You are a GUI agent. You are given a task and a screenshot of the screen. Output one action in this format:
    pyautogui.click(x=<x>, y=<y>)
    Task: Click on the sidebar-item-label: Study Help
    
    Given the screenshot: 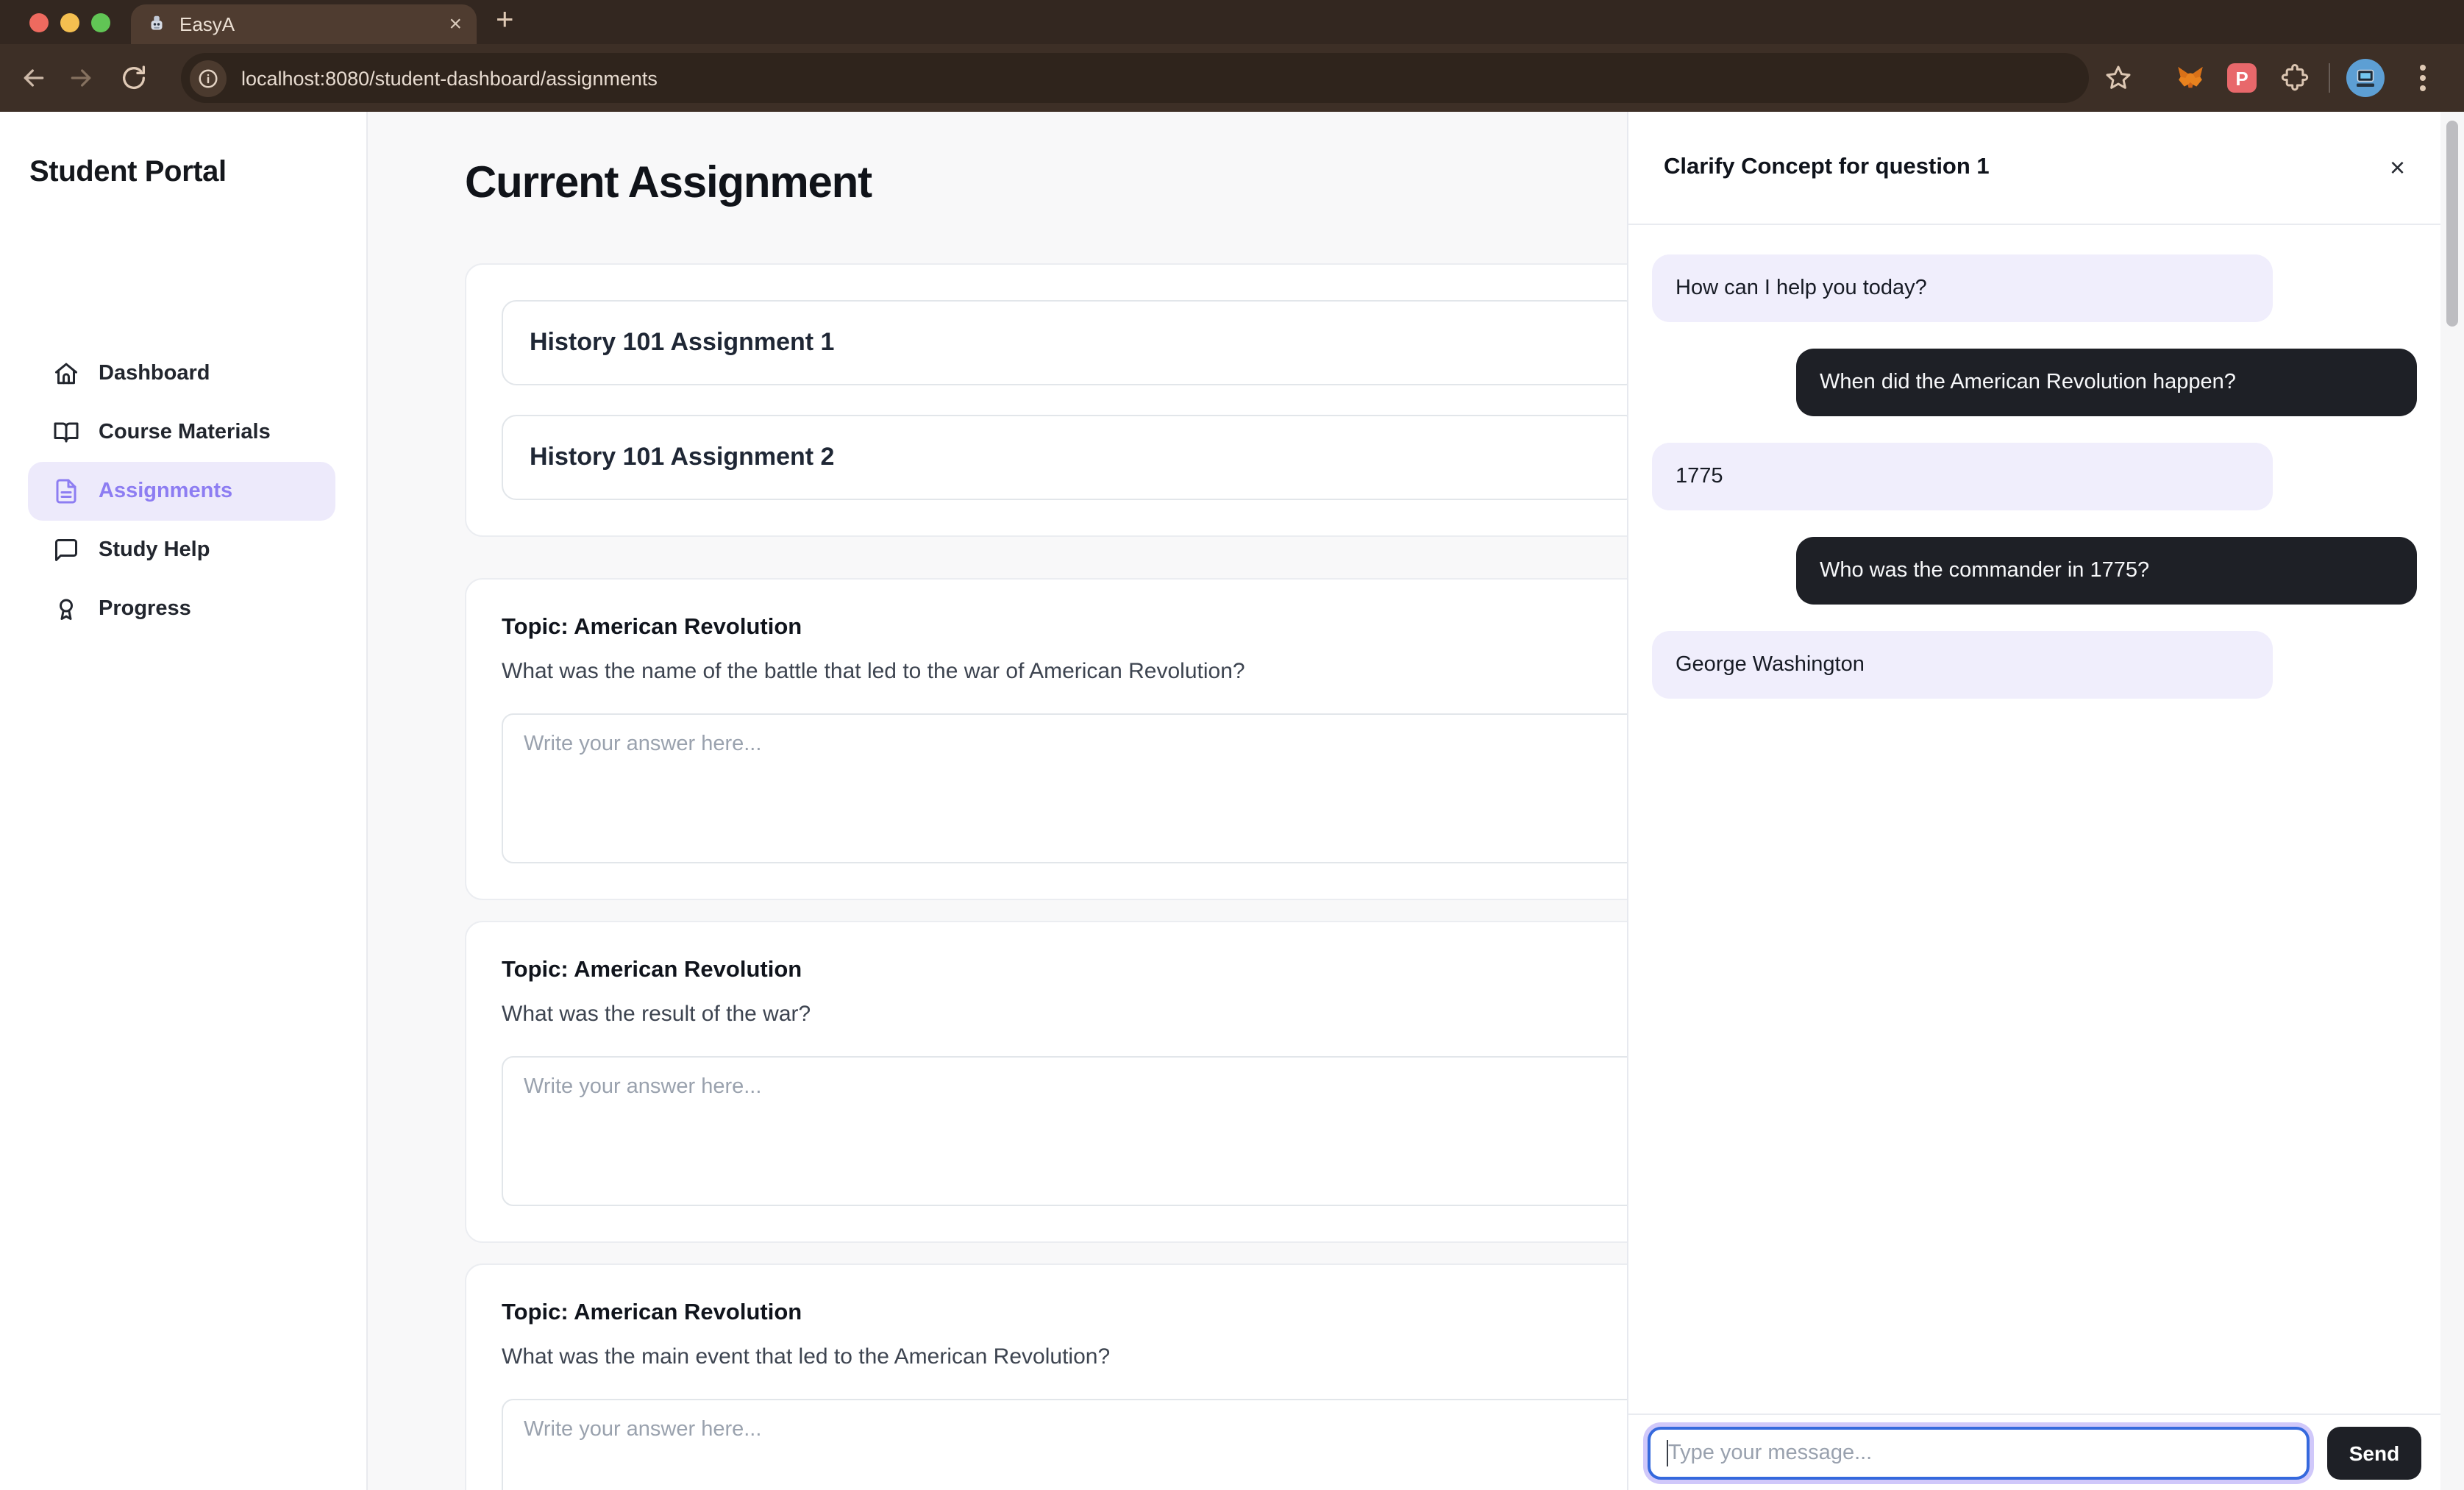 What is the action you would take?
    pyautogui.click(x=154, y=550)
    